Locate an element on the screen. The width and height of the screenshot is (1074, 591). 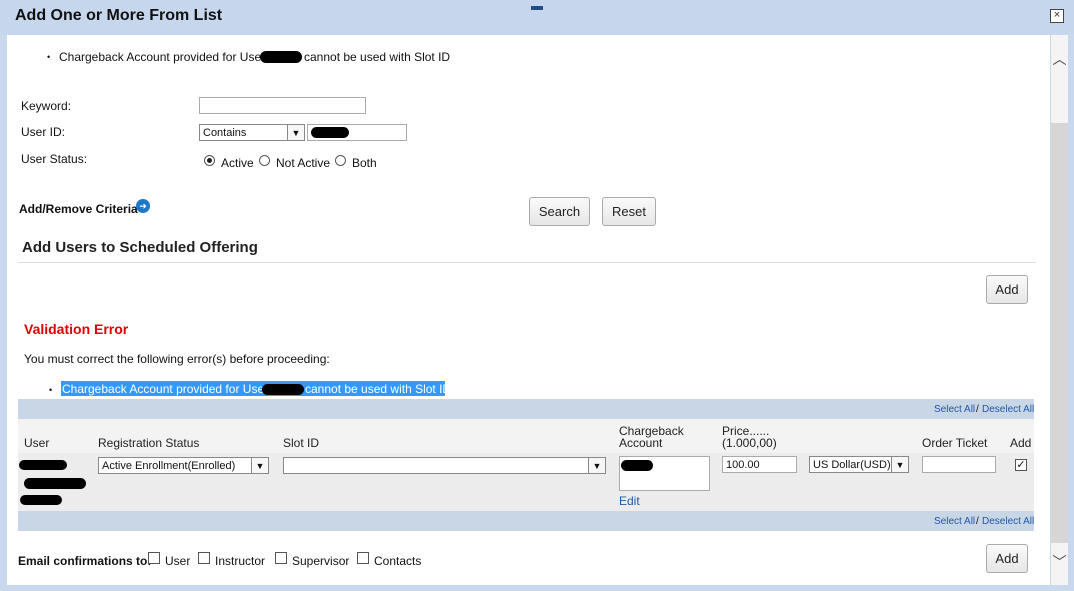
row-add-checkbox: ✓ is located at coordinates (1021, 465).